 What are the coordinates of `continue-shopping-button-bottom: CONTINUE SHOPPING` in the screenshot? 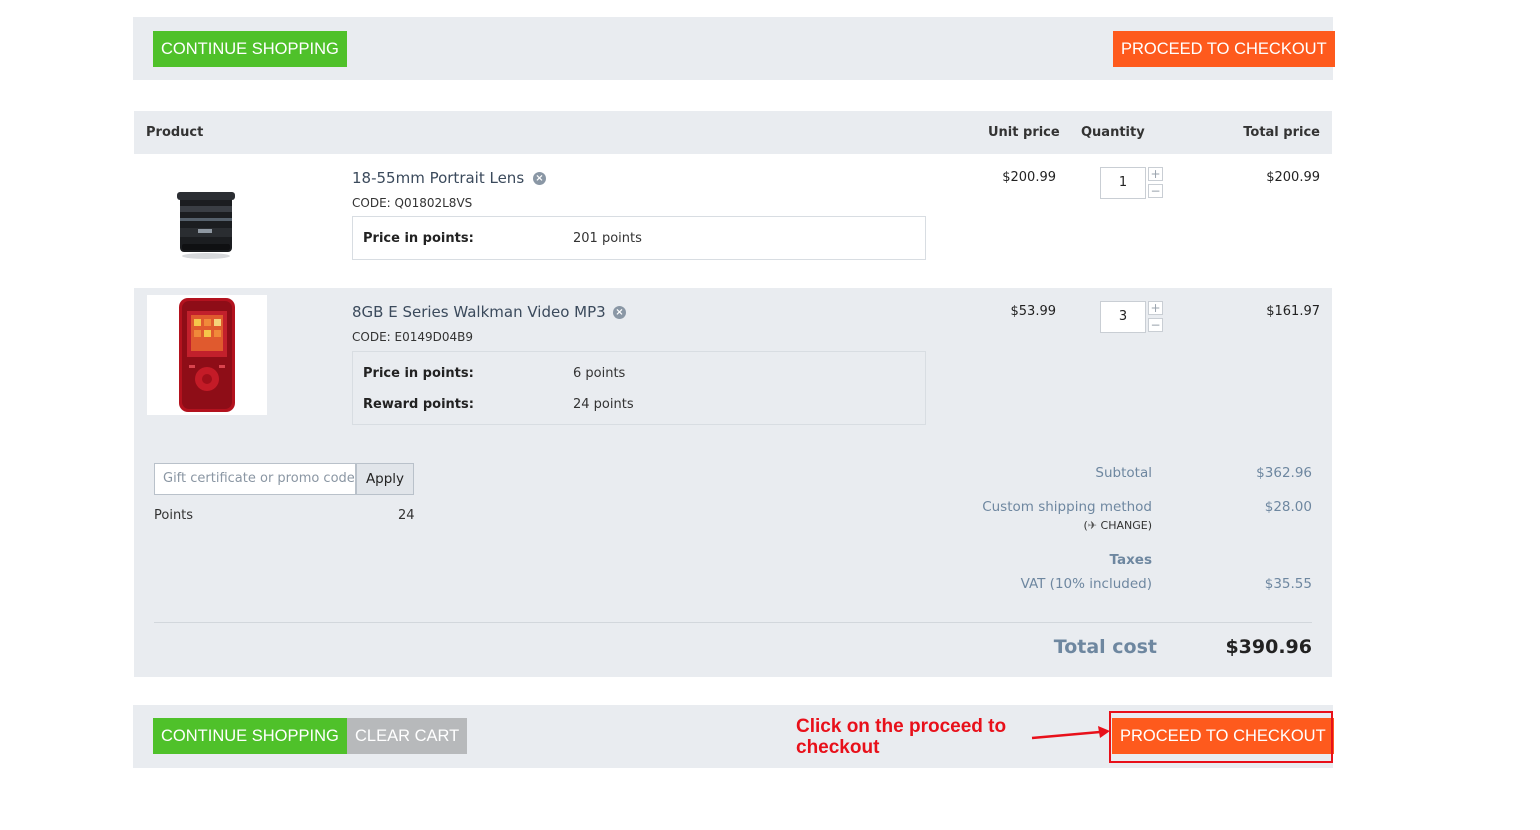 It's located at (250, 736).